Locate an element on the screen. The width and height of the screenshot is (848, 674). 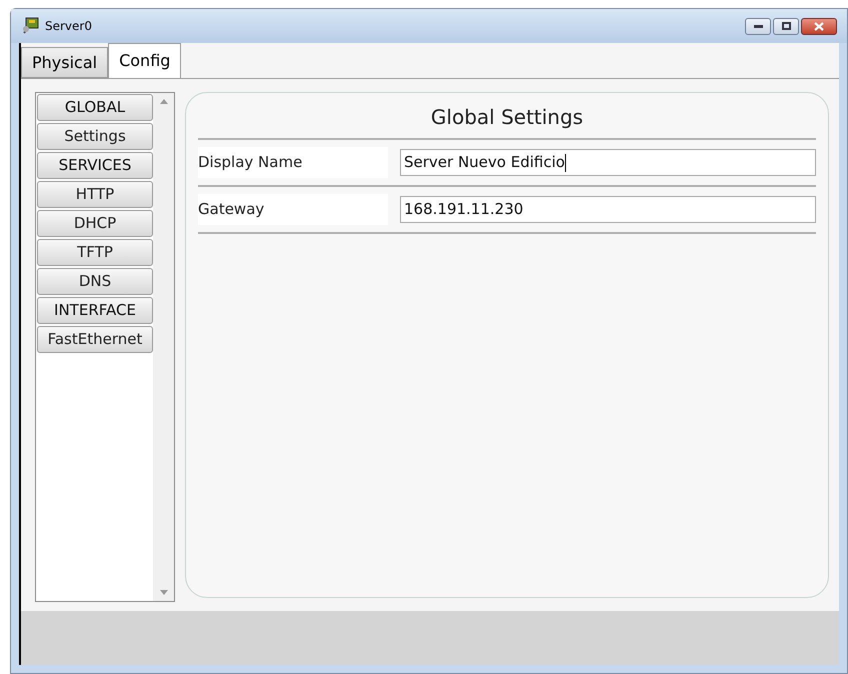
close-button is located at coordinates (819, 26).